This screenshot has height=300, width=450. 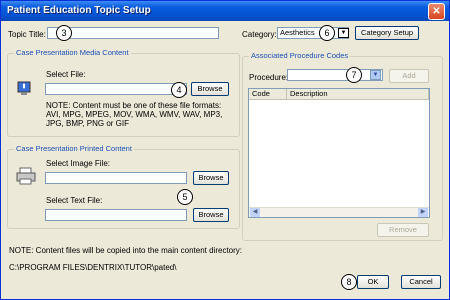 What do you see at coordinates (421, 282) in the screenshot?
I see `cancel-button: Cancel` at bounding box center [421, 282].